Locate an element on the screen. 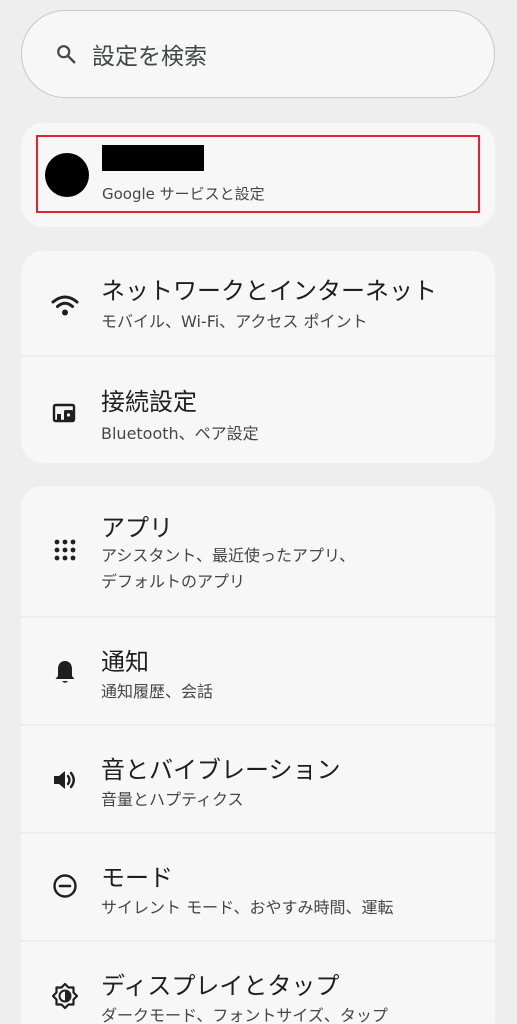 The image size is (517, 1024). settings-item-connected-devices: 接続設定 Bluetooth、ペア設定 is located at coordinates (258, 410).